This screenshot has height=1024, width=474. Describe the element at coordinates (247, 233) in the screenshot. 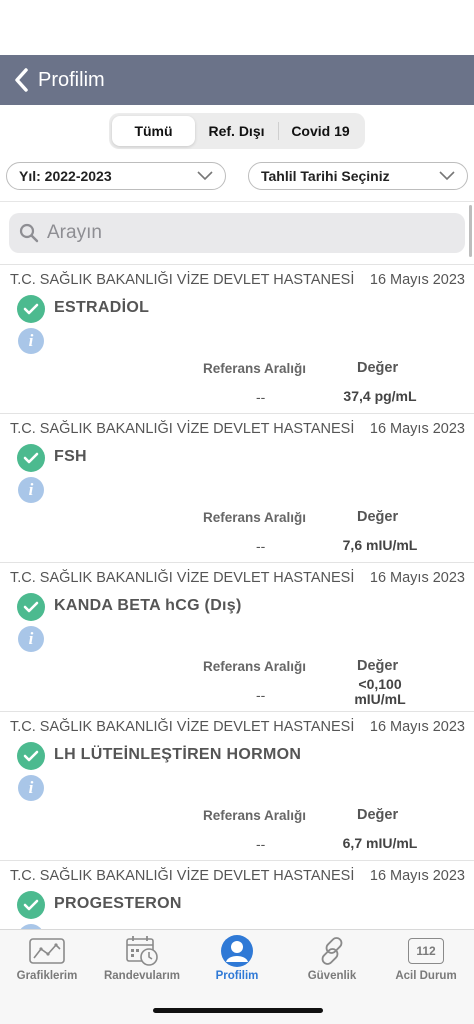

I see `search-input` at that location.